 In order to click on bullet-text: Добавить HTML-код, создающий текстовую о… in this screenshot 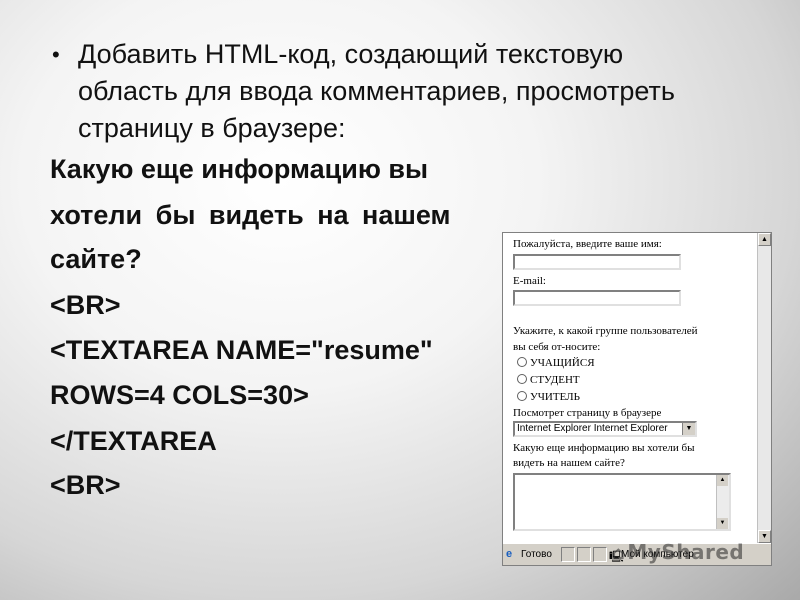, I will do `click(376, 91)`.